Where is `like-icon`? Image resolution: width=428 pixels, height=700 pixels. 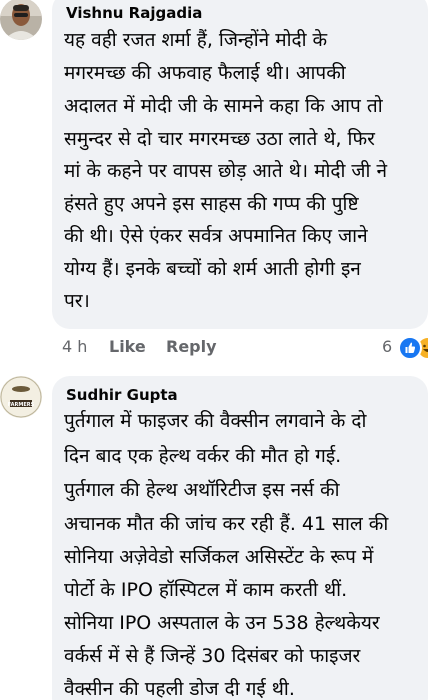 like-icon is located at coordinates (410, 348).